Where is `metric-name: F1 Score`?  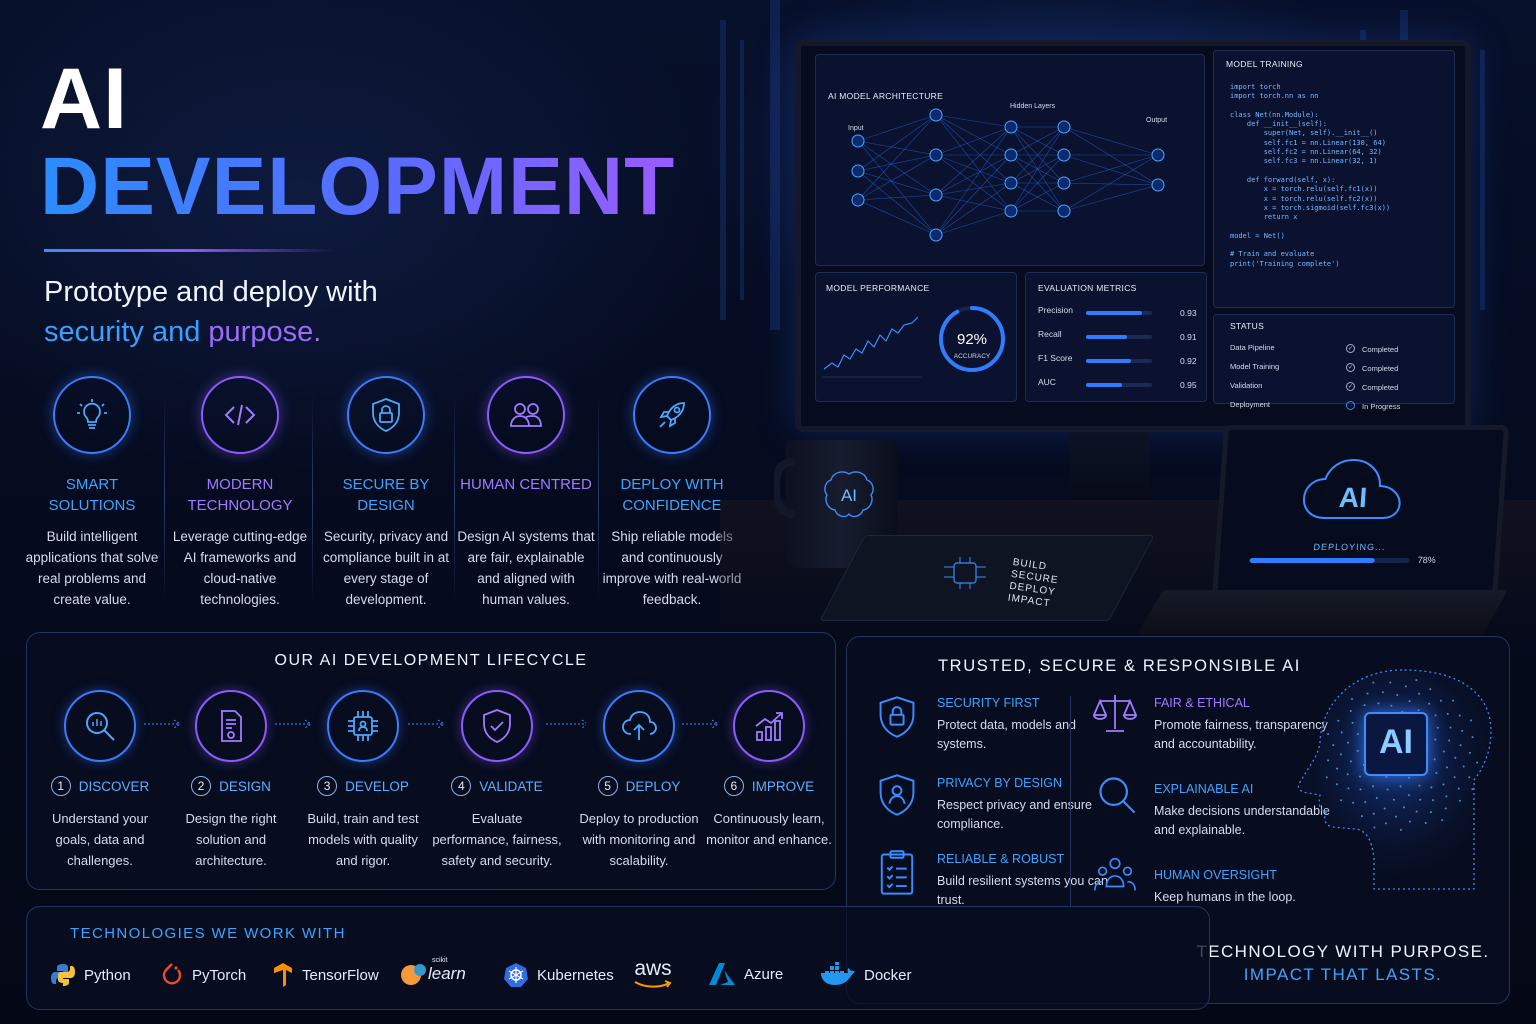
metric-name: F1 Score is located at coordinates (1055, 358).